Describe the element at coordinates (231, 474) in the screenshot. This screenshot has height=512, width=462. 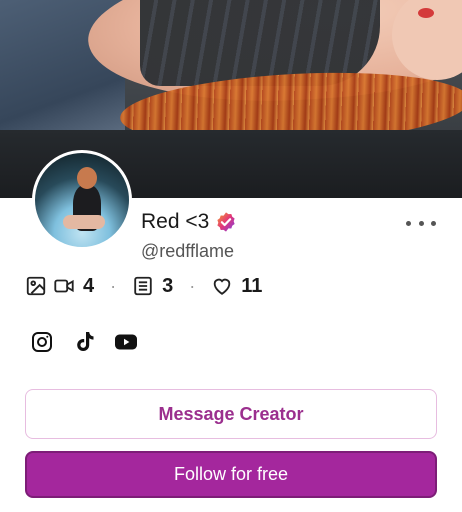
I see `follow-button: Follow for free` at that location.